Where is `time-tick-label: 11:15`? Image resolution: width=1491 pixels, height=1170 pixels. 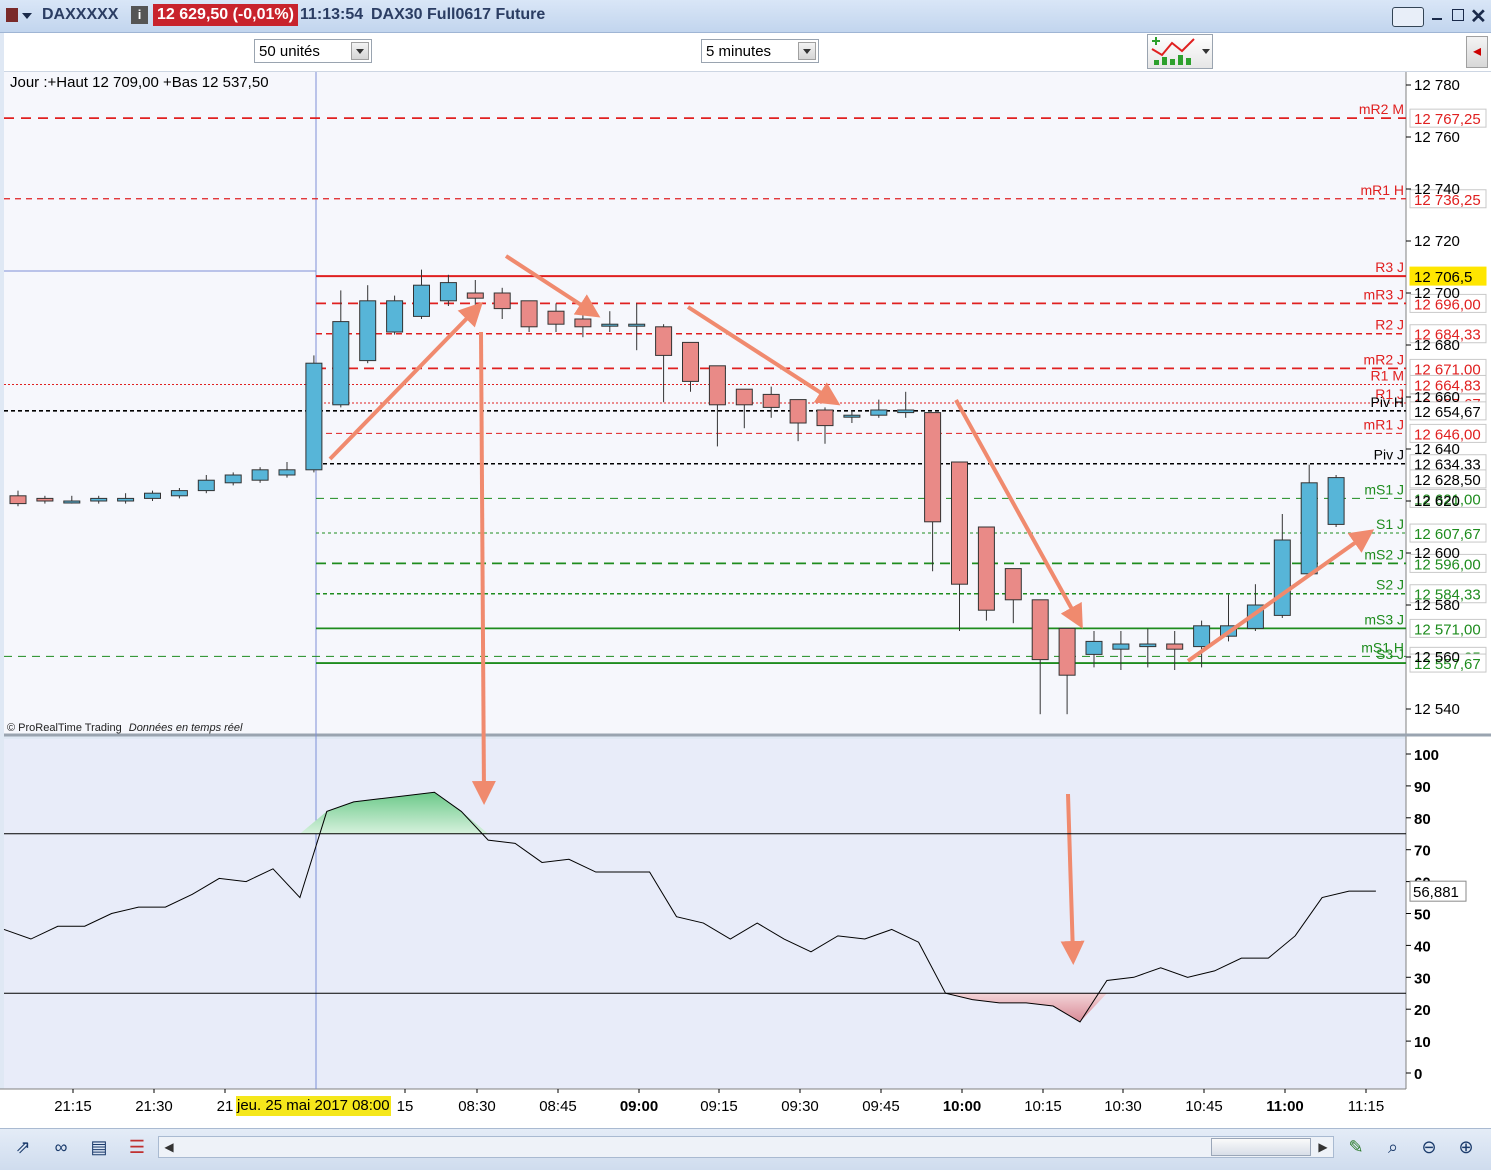
time-tick-label: 11:15 is located at coordinates (1366, 1106).